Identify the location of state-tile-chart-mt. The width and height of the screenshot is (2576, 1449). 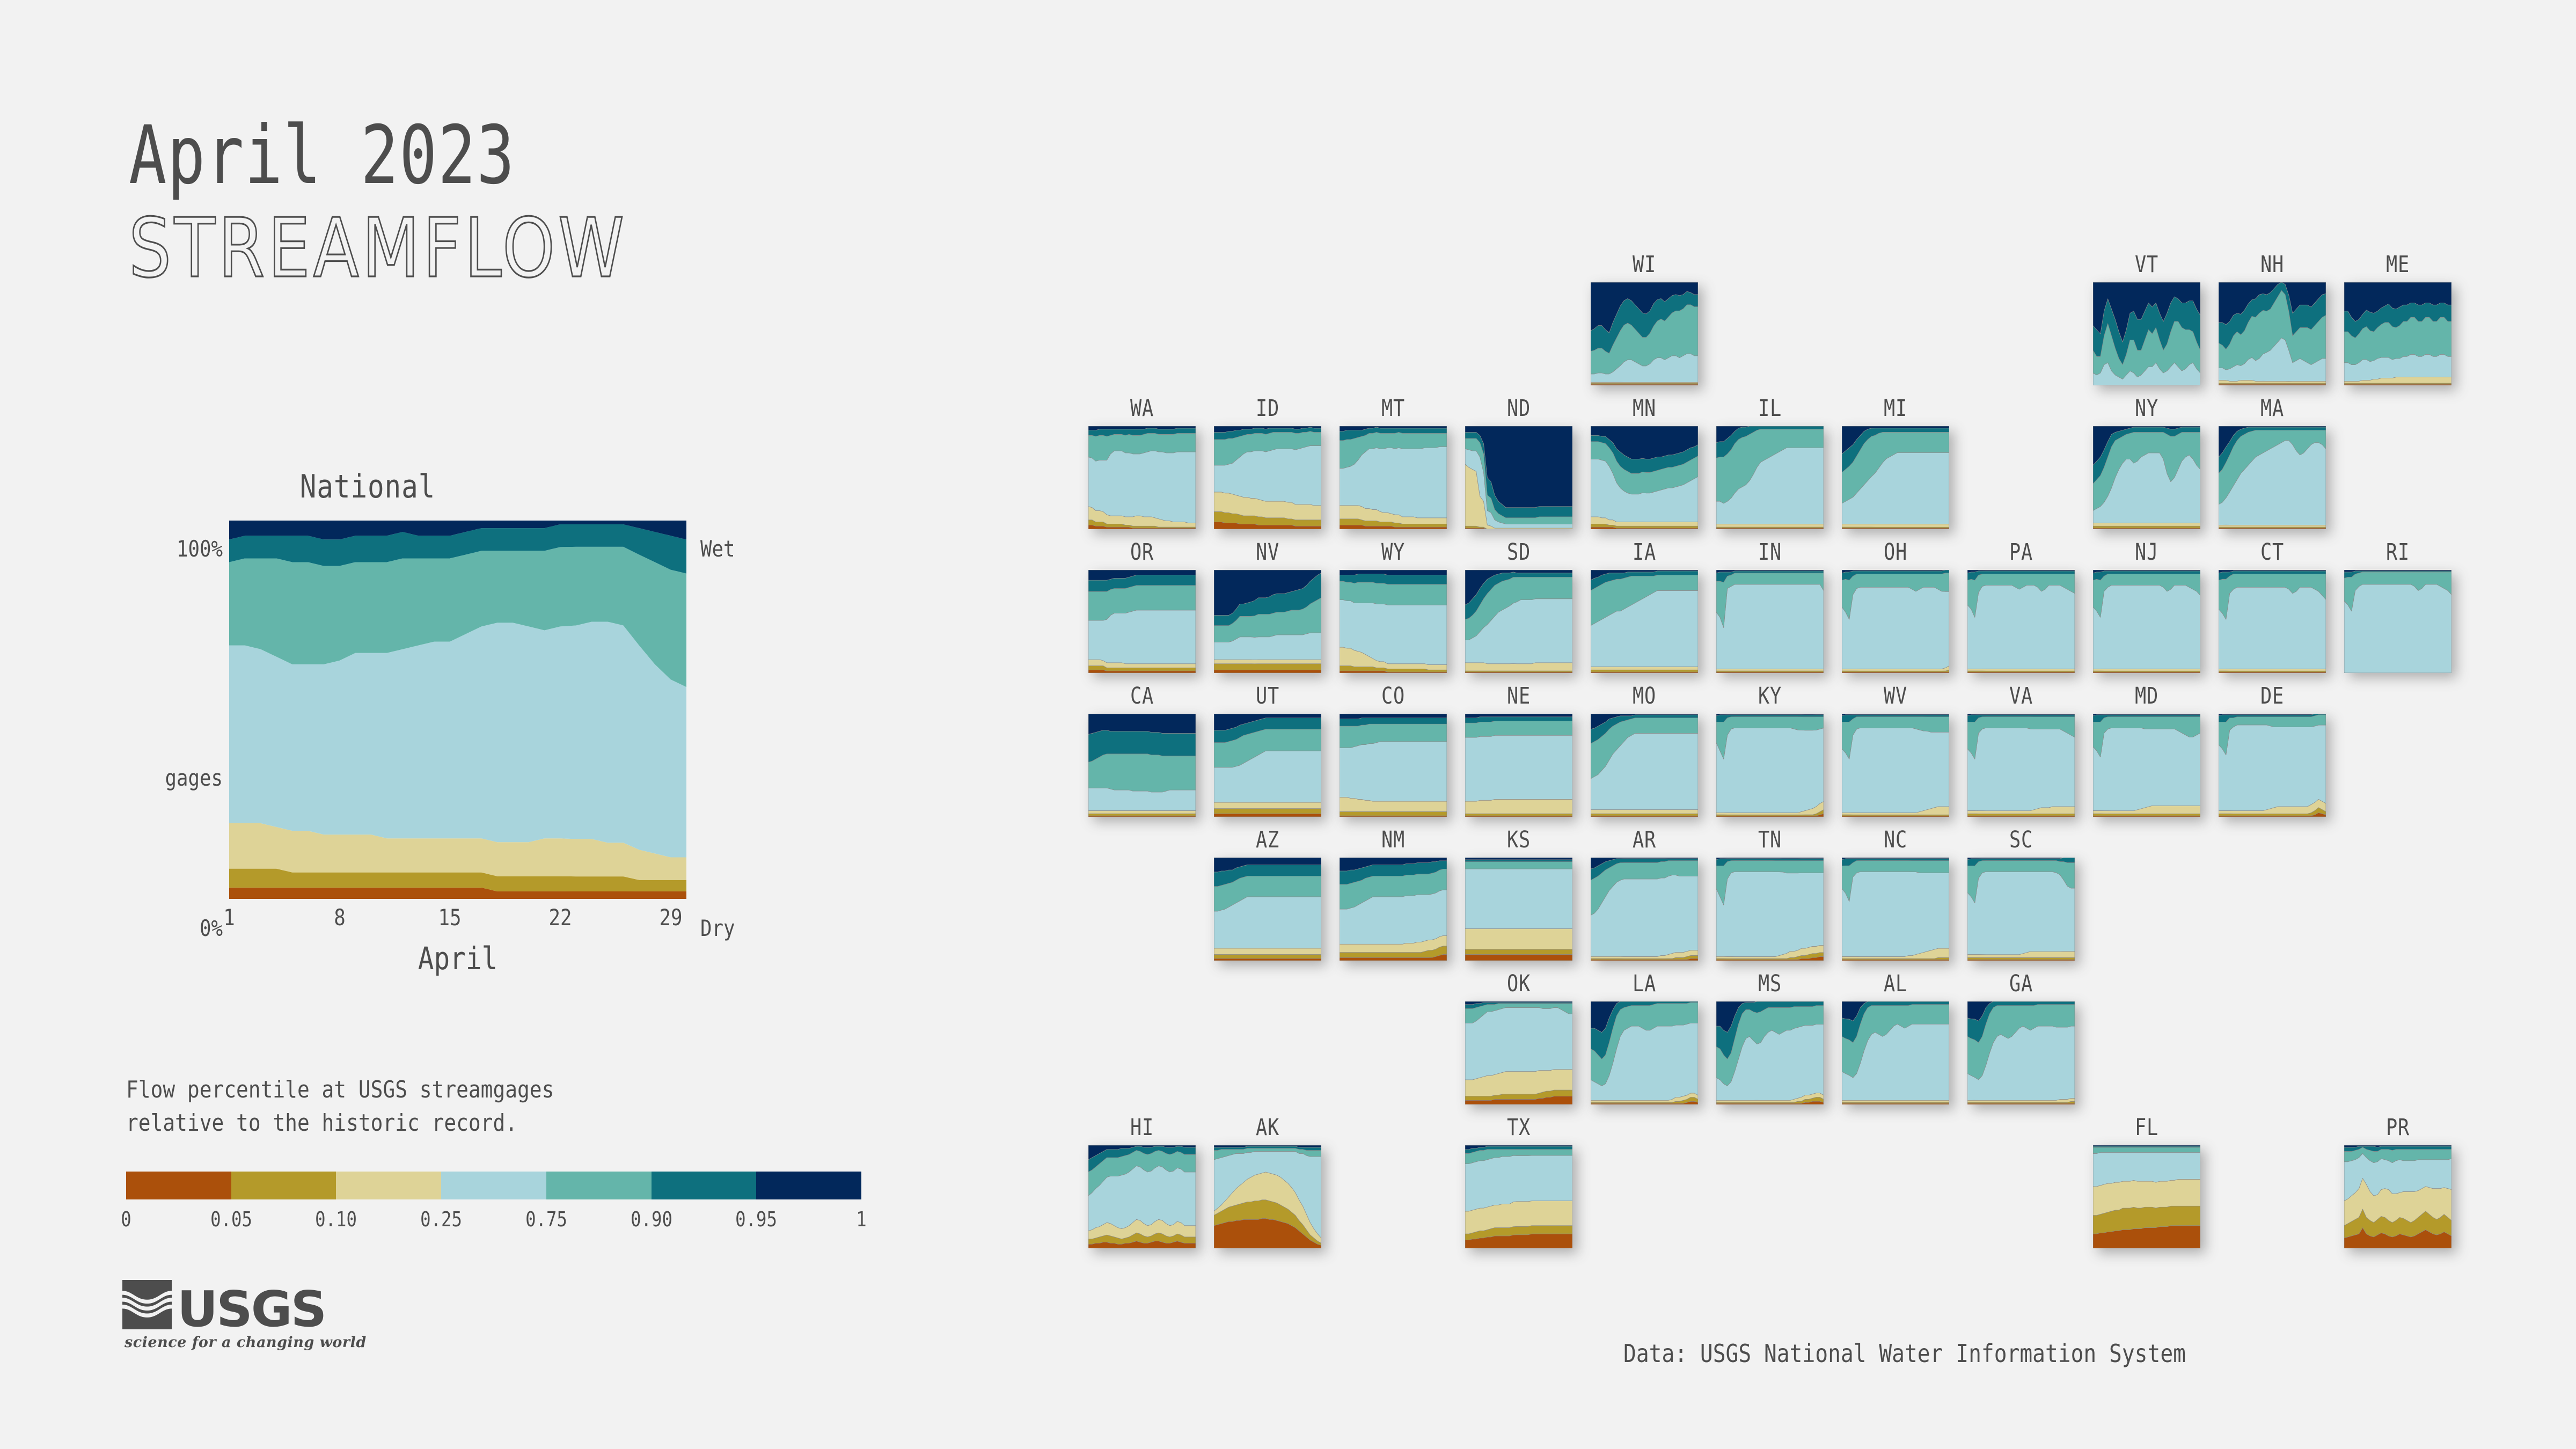
(1393, 477).